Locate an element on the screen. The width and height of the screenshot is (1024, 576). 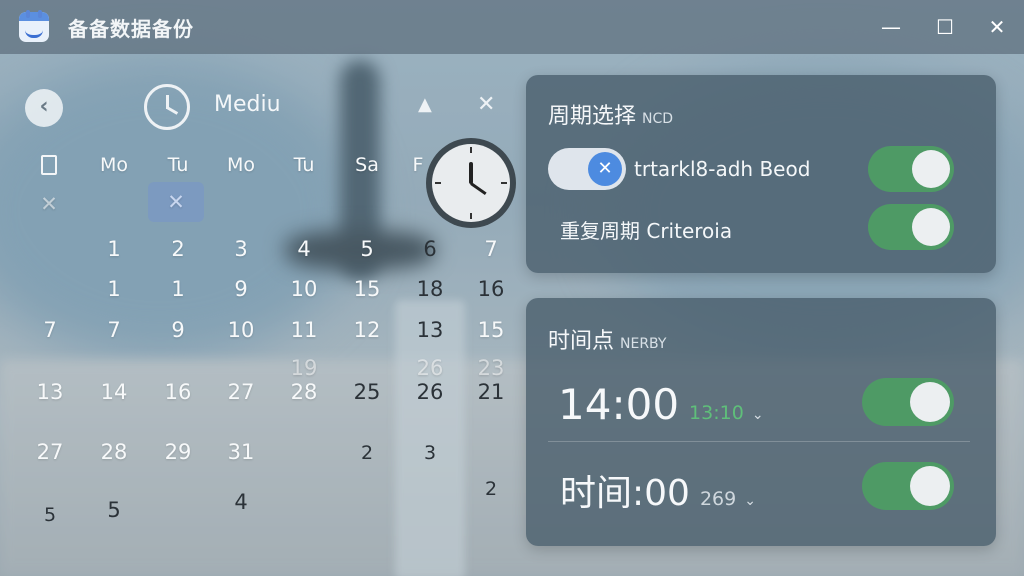
window-title: 备备数据备份 is located at coordinates (131, 29).